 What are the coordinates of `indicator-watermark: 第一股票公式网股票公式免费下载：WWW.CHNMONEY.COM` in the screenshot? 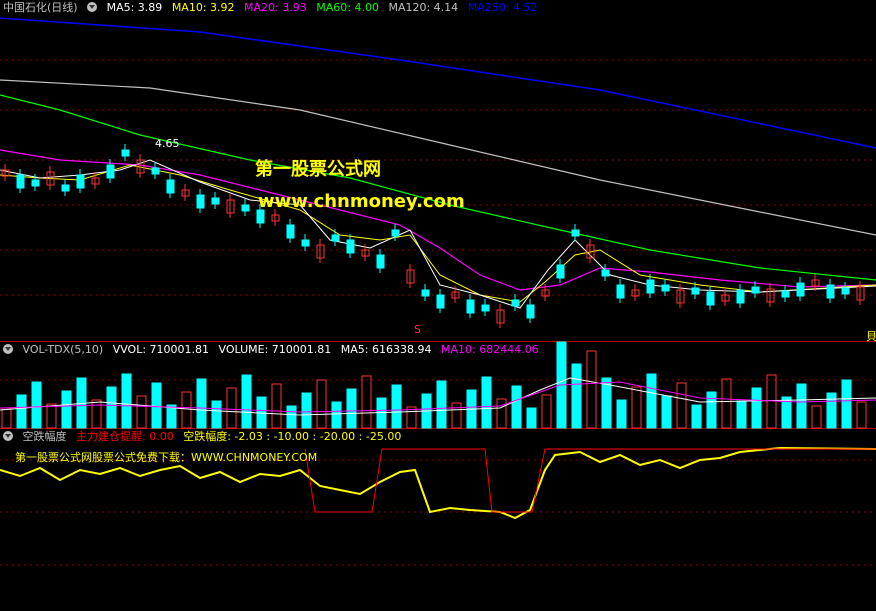 It's located at (166, 457).